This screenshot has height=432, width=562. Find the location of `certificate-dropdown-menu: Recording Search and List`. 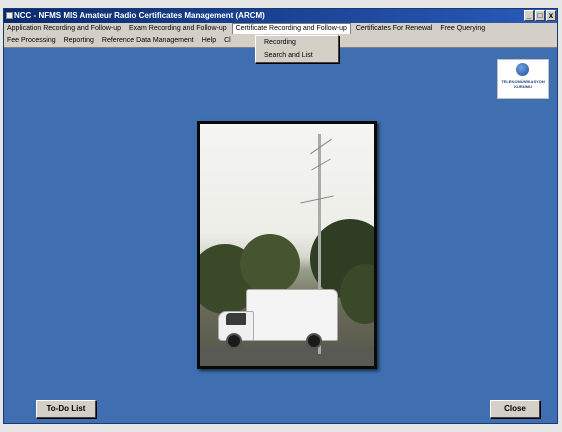

certificate-dropdown-menu: Recording Search and List is located at coordinates (297, 49).